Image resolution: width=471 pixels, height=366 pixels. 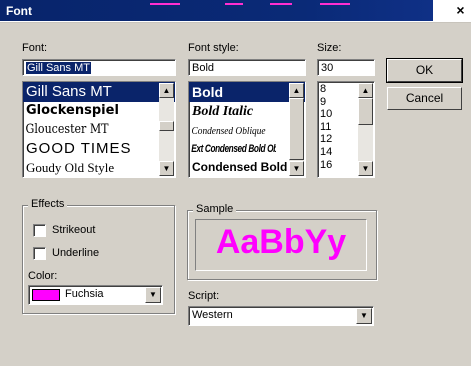 I want to click on font-style-label: Font style:, so click(x=213, y=48).